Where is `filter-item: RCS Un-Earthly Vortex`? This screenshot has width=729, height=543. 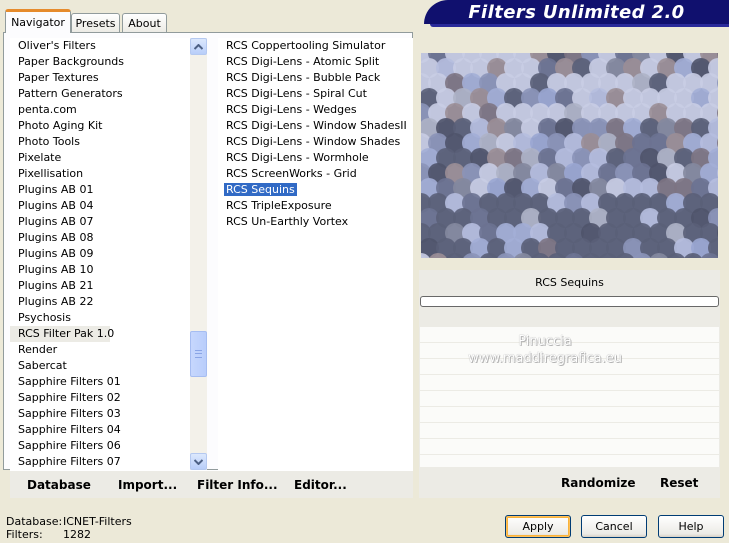
filter-item: RCS Un-Earthly Vortex is located at coordinates (315, 222).